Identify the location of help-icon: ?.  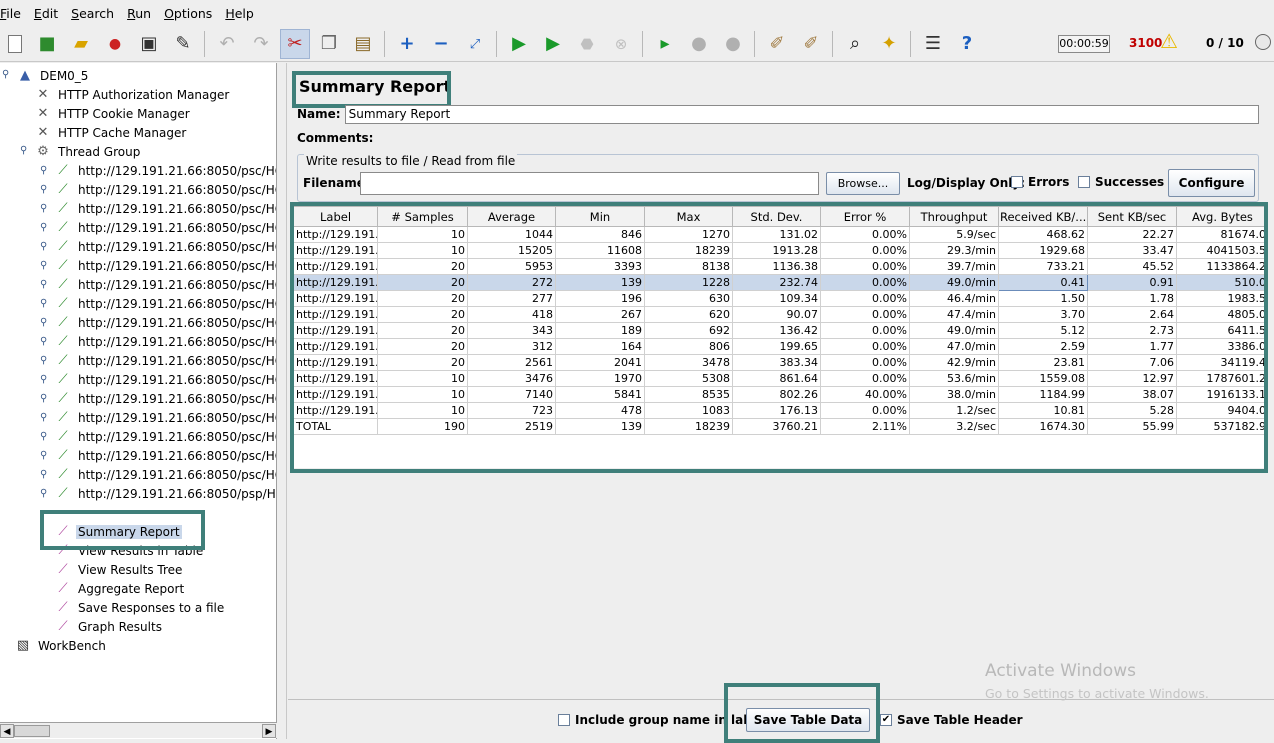
(967, 44).